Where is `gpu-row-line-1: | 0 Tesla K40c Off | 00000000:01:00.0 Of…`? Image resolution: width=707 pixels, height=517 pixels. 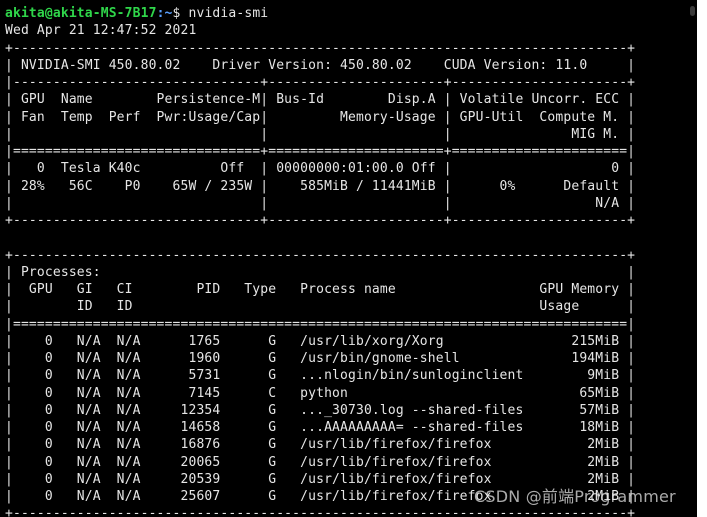
gpu-row-line-1: | 0 Tesla K40c Off | 00000000:01:00.0 Of… is located at coordinates (320, 169).